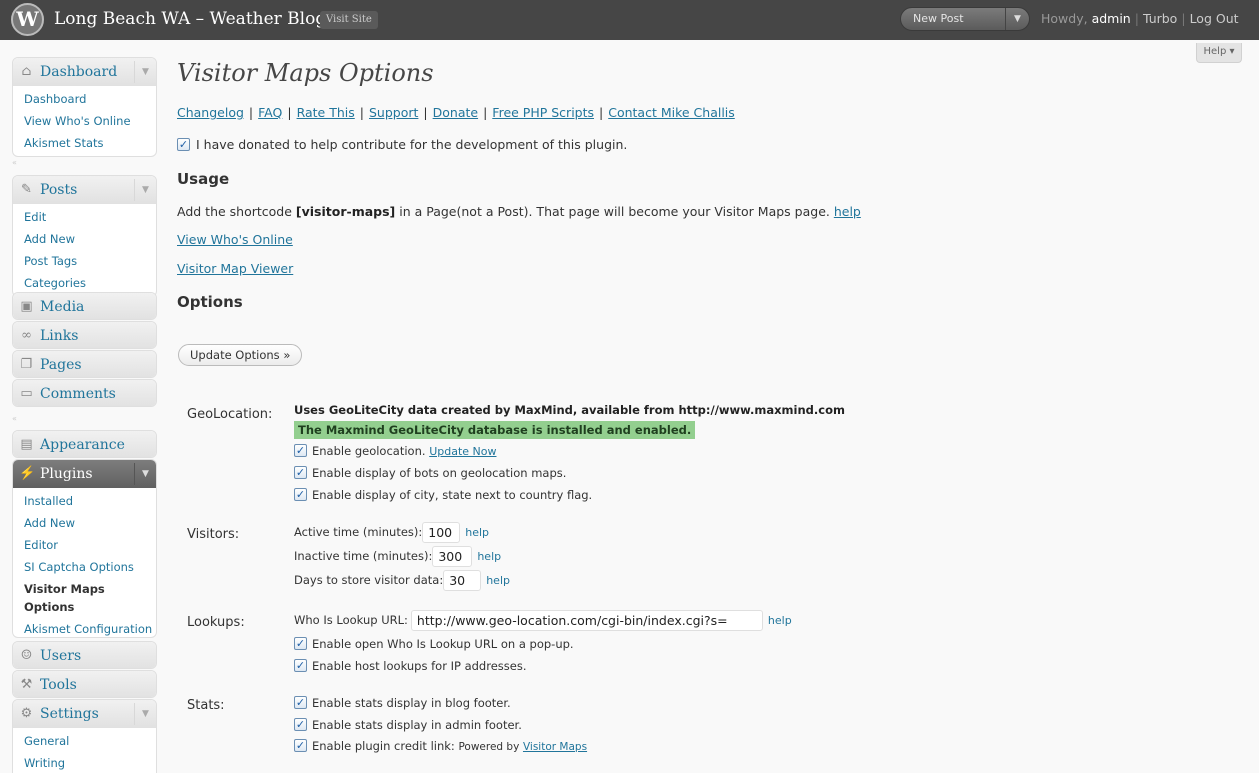  I want to click on menu-appearance: ▤ Appearance, so click(84, 444).